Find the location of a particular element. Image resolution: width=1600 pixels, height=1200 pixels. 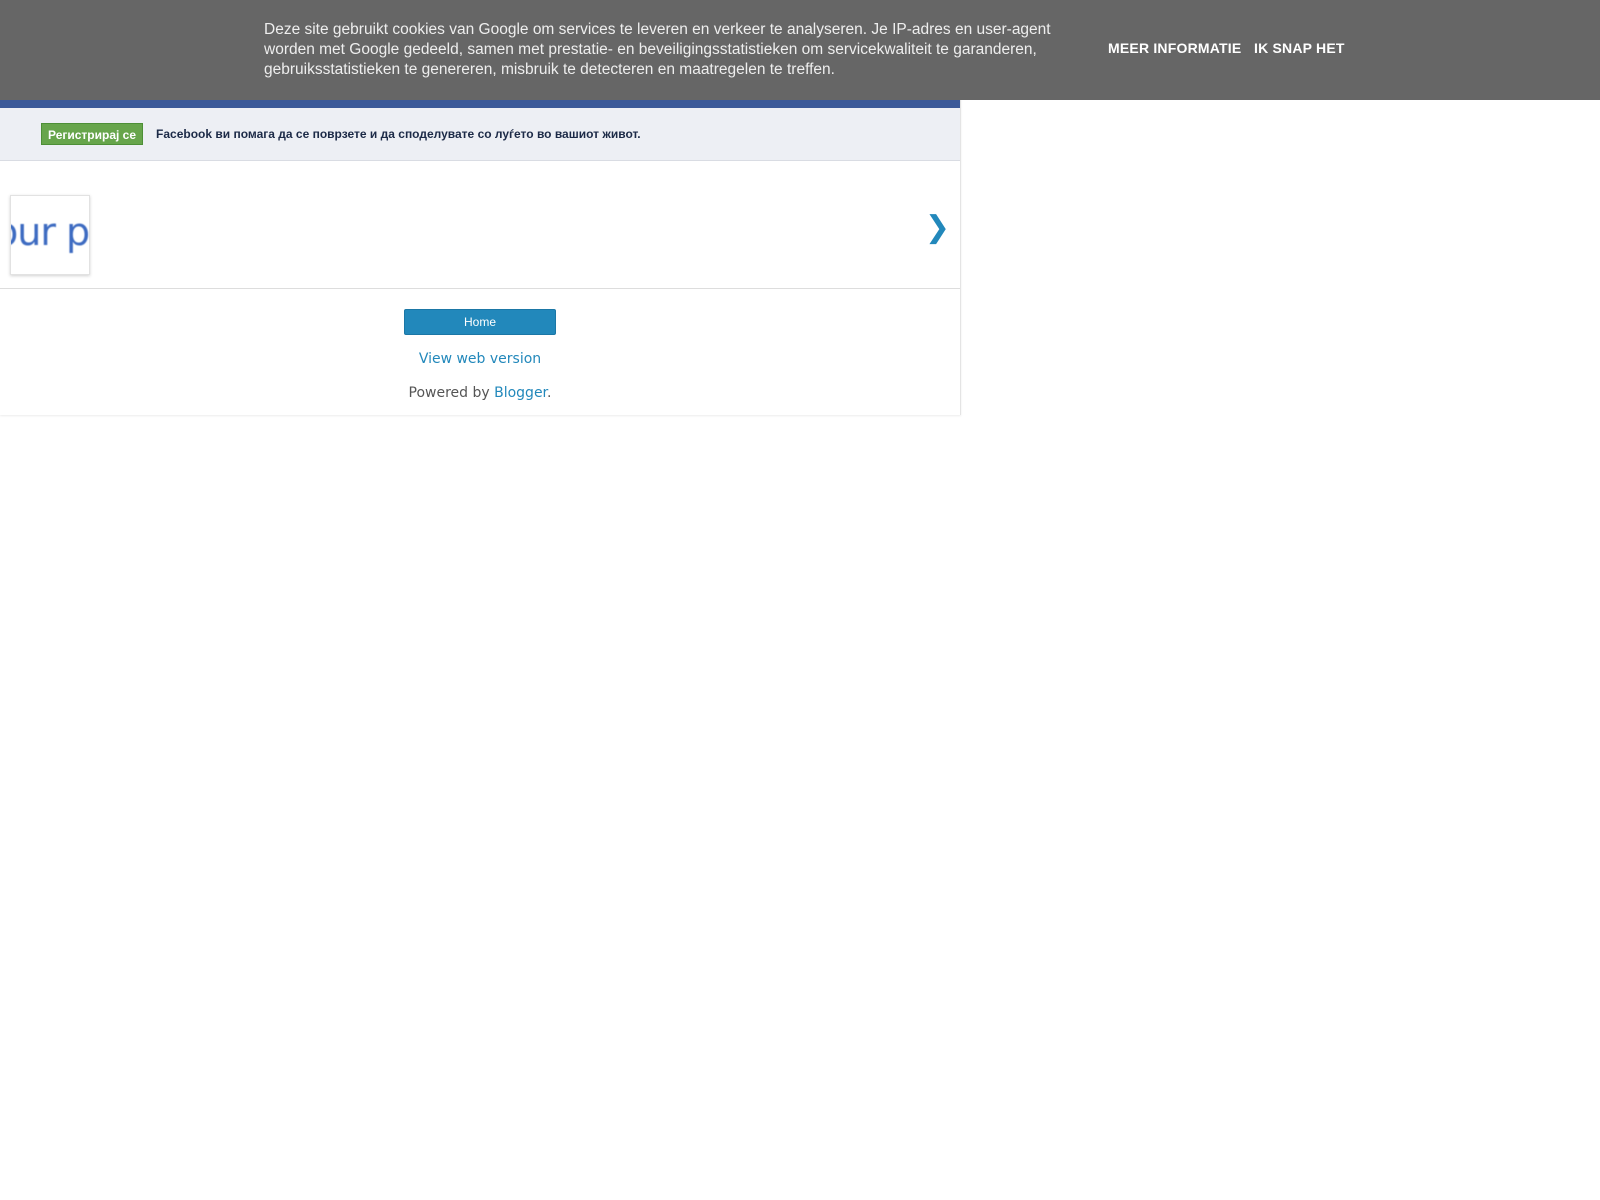

chevron-right-icon: ❯ is located at coordinates (937, 228).